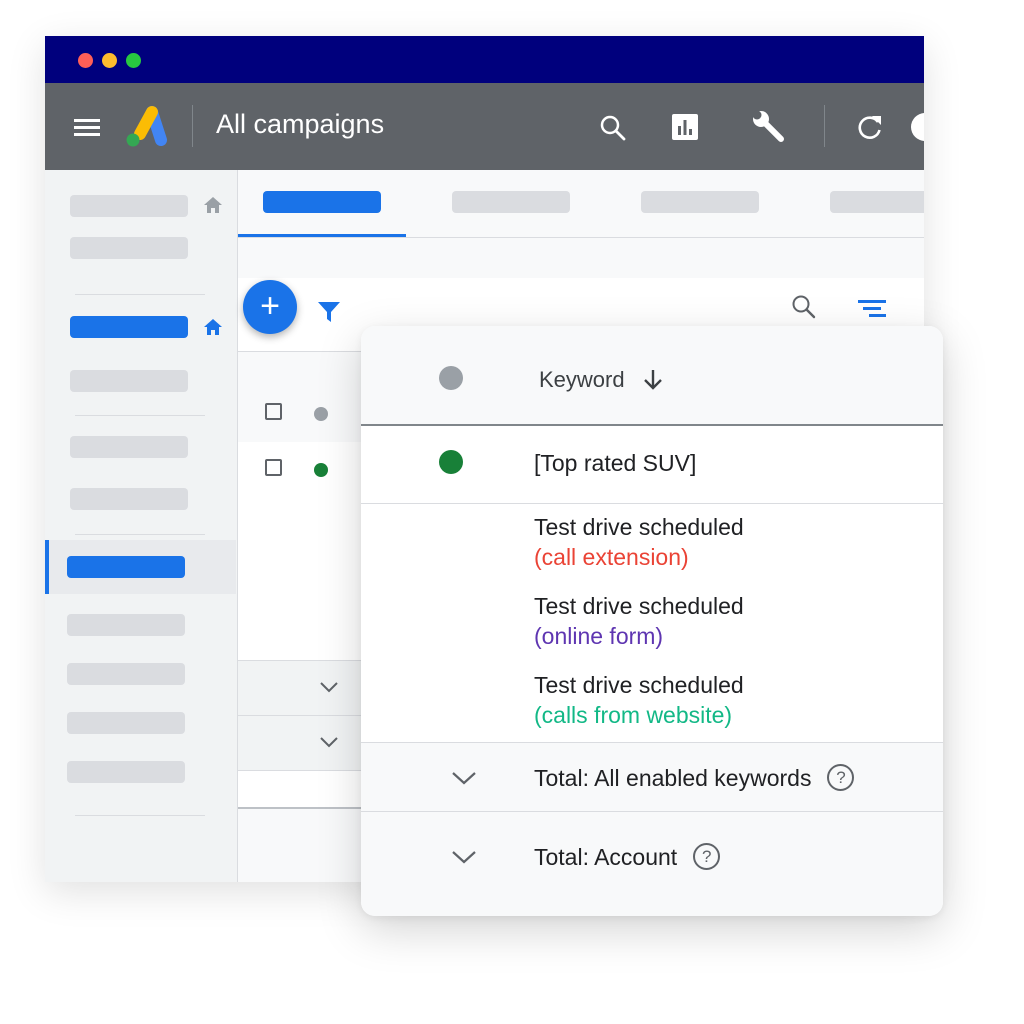 The height and width of the screenshot is (1024, 1024). What do you see at coordinates (599, 636) in the screenshot?
I see `conversion-source: (online form)` at bounding box center [599, 636].